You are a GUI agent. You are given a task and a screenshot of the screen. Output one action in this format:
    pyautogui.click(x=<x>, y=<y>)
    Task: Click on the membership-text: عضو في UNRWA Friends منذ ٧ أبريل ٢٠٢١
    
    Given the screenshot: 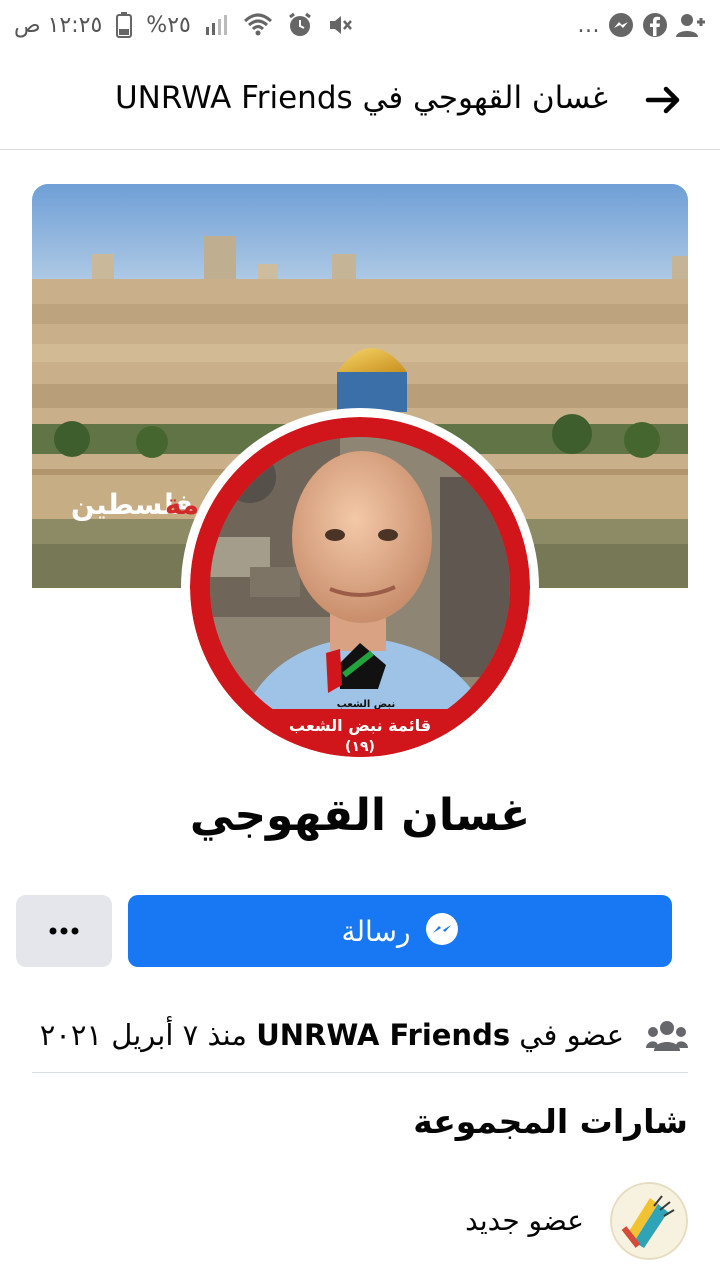 What is the action you would take?
    pyautogui.click(x=332, y=1035)
    